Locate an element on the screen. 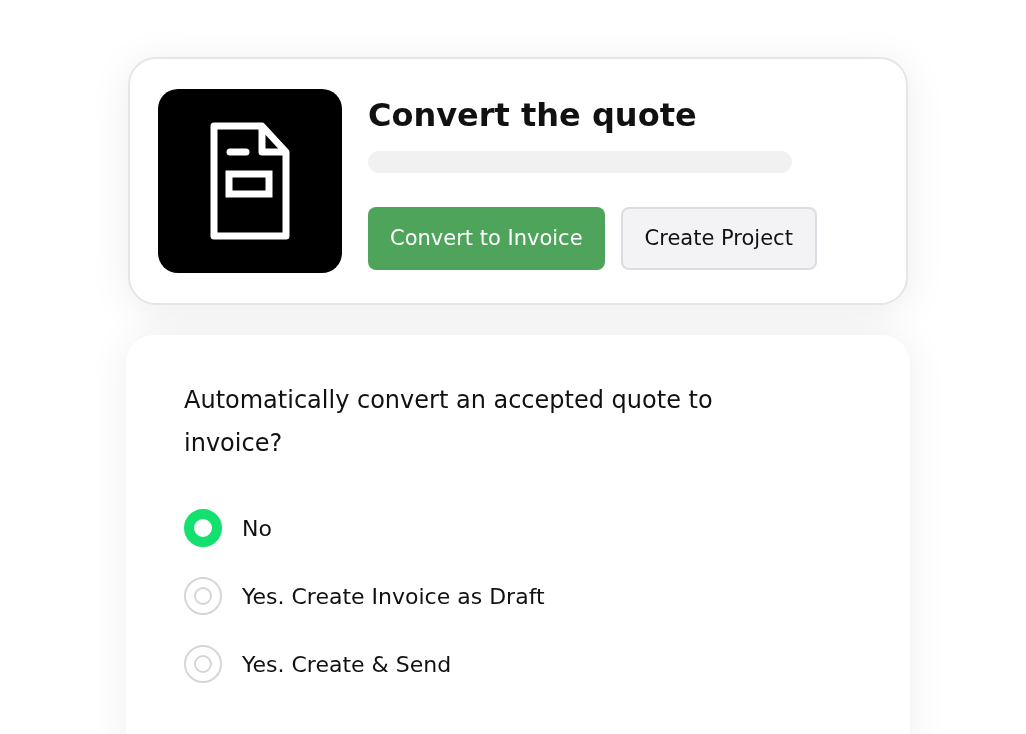 The image size is (1026, 734). option-label: No is located at coordinates (257, 528).